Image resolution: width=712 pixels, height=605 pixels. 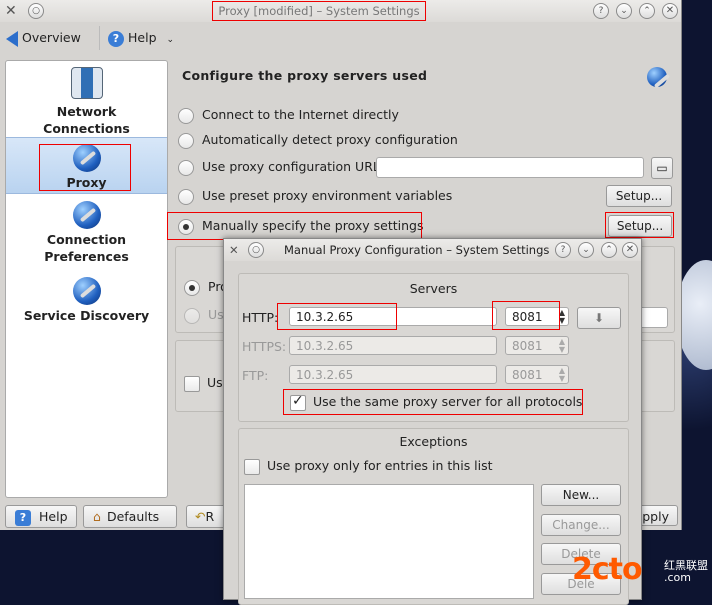 What do you see at coordinates (327, 195) in the screenshot?
I see `option-label: Use preset proxy environment variables` at bounding box center [327, 195].